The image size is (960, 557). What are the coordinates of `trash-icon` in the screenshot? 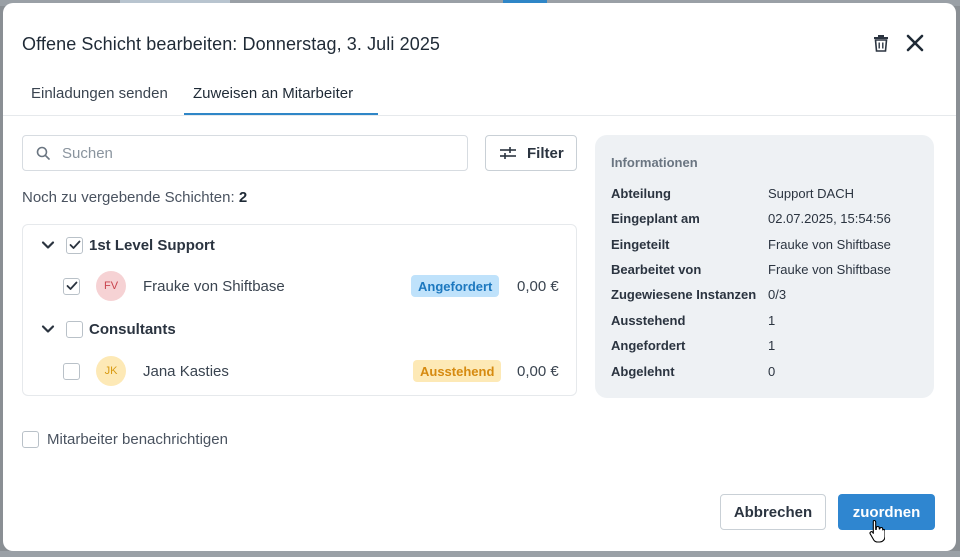 It's located at (881, 43).